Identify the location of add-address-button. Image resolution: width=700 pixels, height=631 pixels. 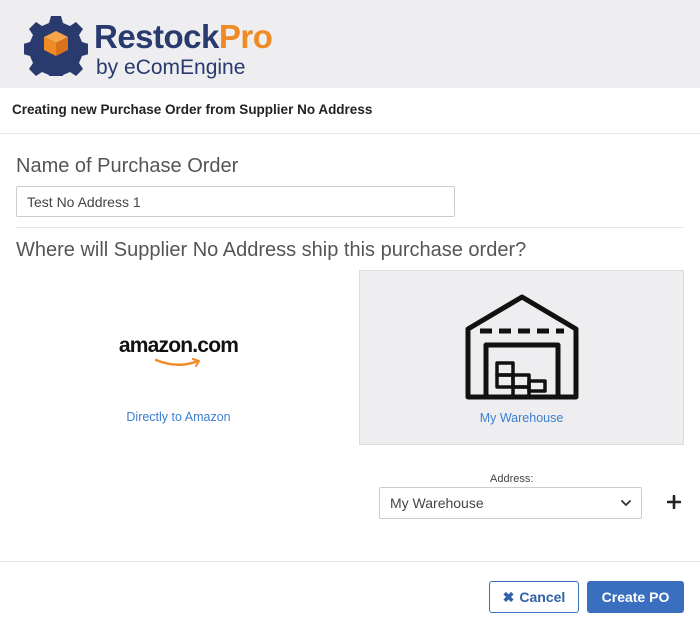
(674, 503).